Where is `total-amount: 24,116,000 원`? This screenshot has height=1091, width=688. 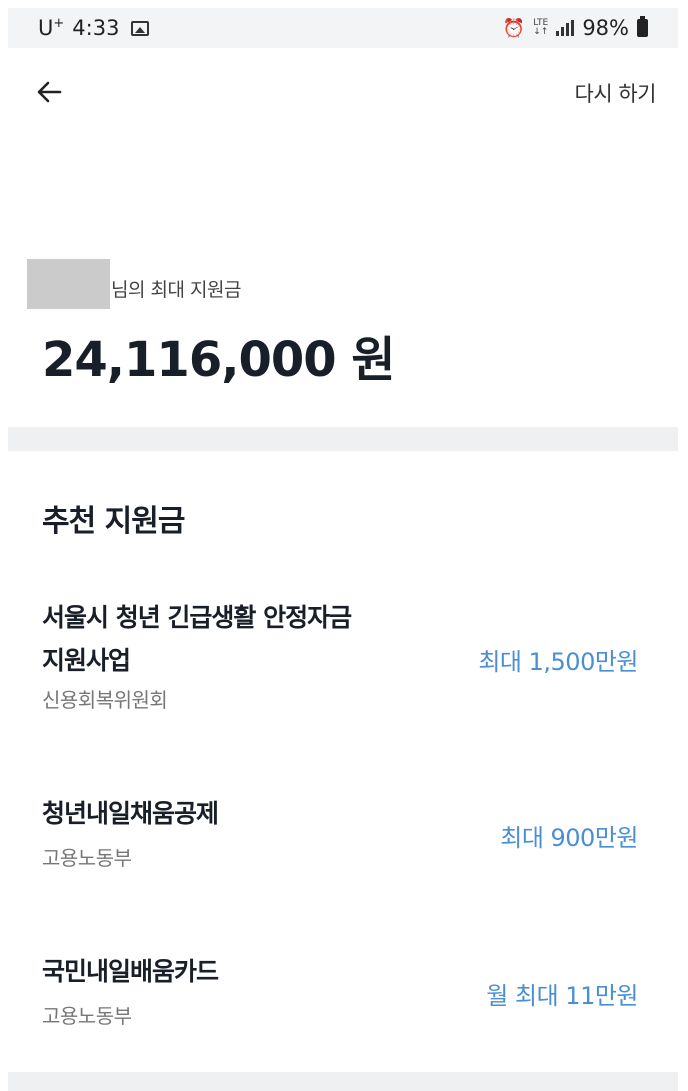
total-amount: 24,116,000 원 is located at coordinates (219, 360).